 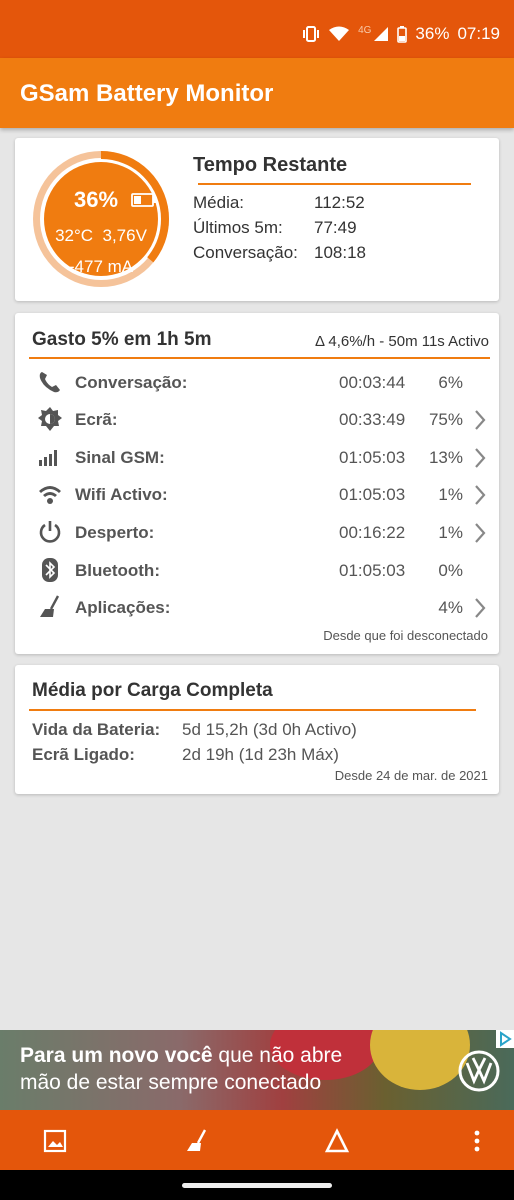 What do you see at coordinates (55, 1141) in the screenshot?
I see `image-icon` at bounding box center [55, 1141].